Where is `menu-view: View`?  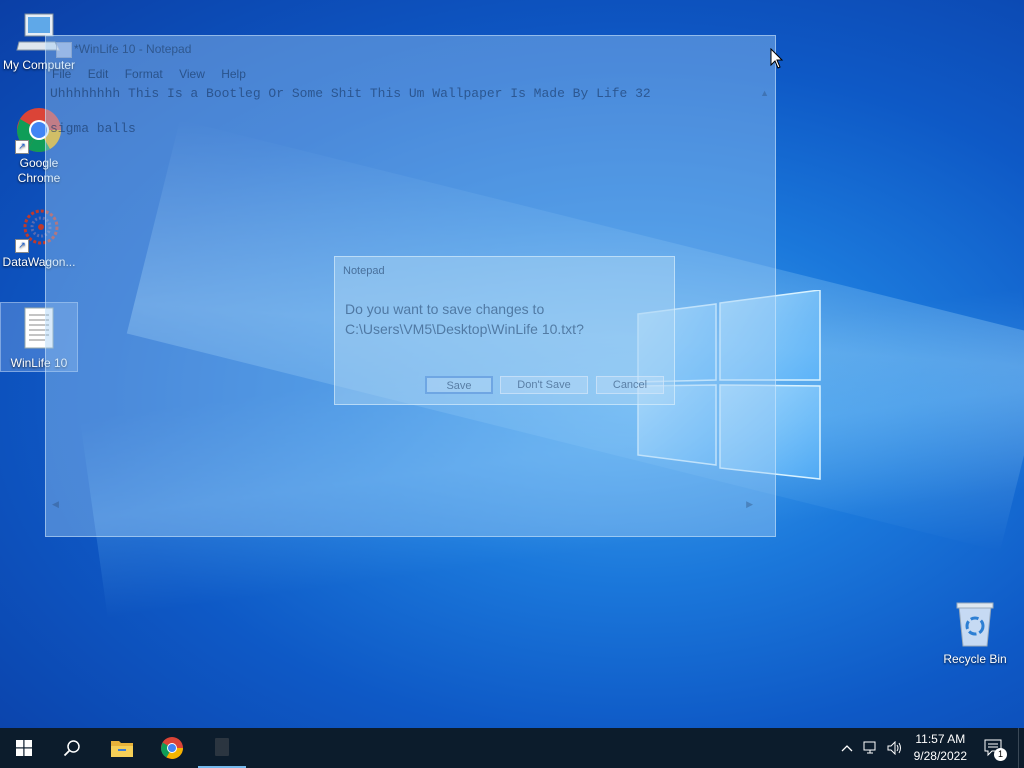
menu-view: View is located at coordinates (192, 74).